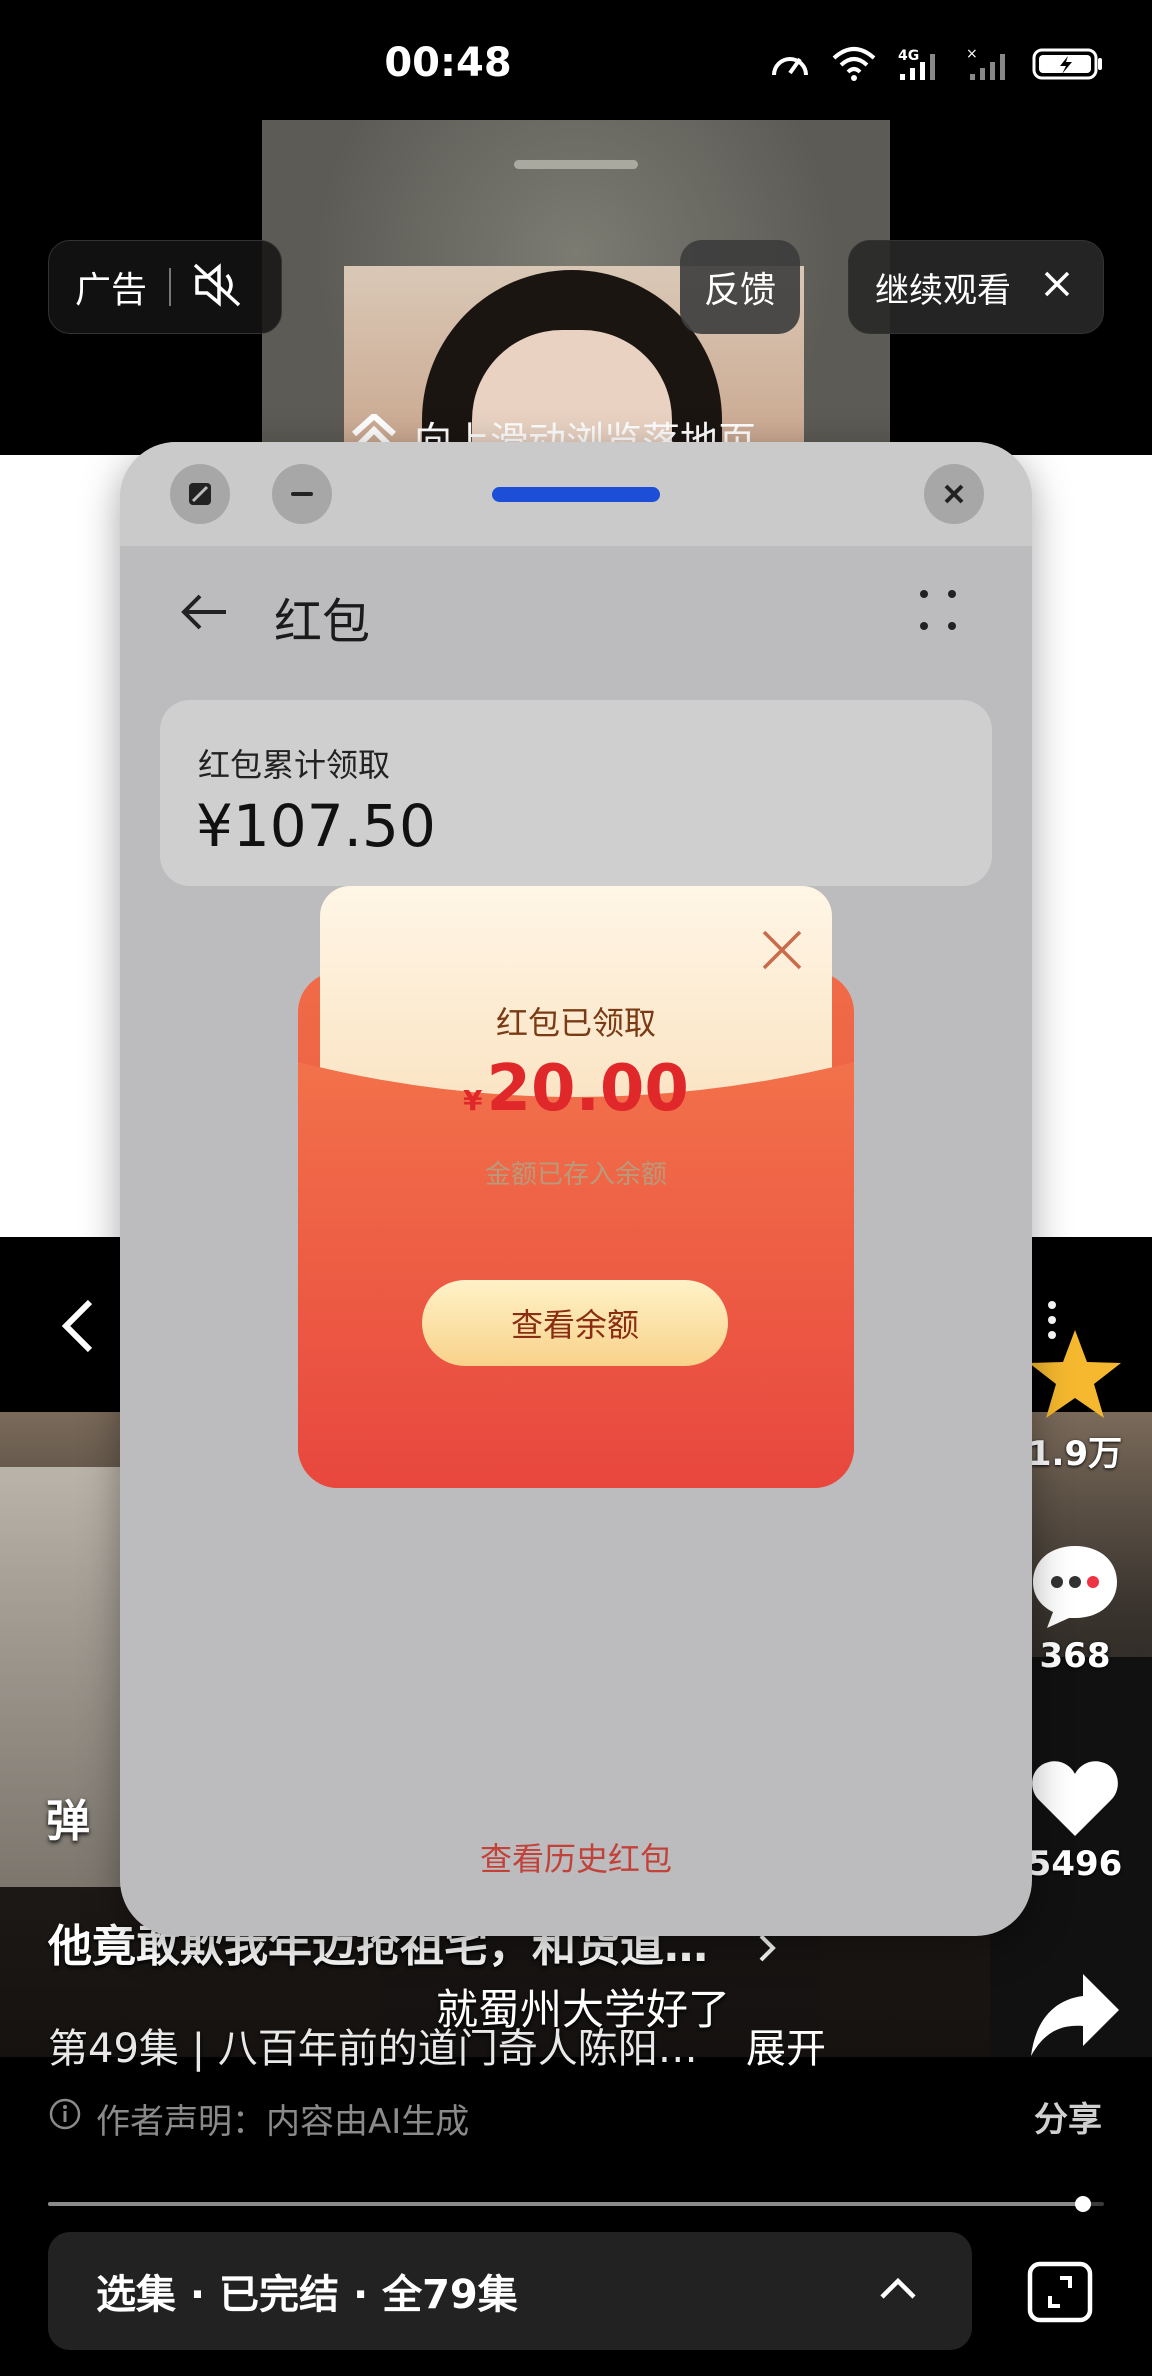 The image size is (1152, 2376). Describe the element at coordinates (322, 622) in the screenshot. I see `page-title: 红包` at that location.